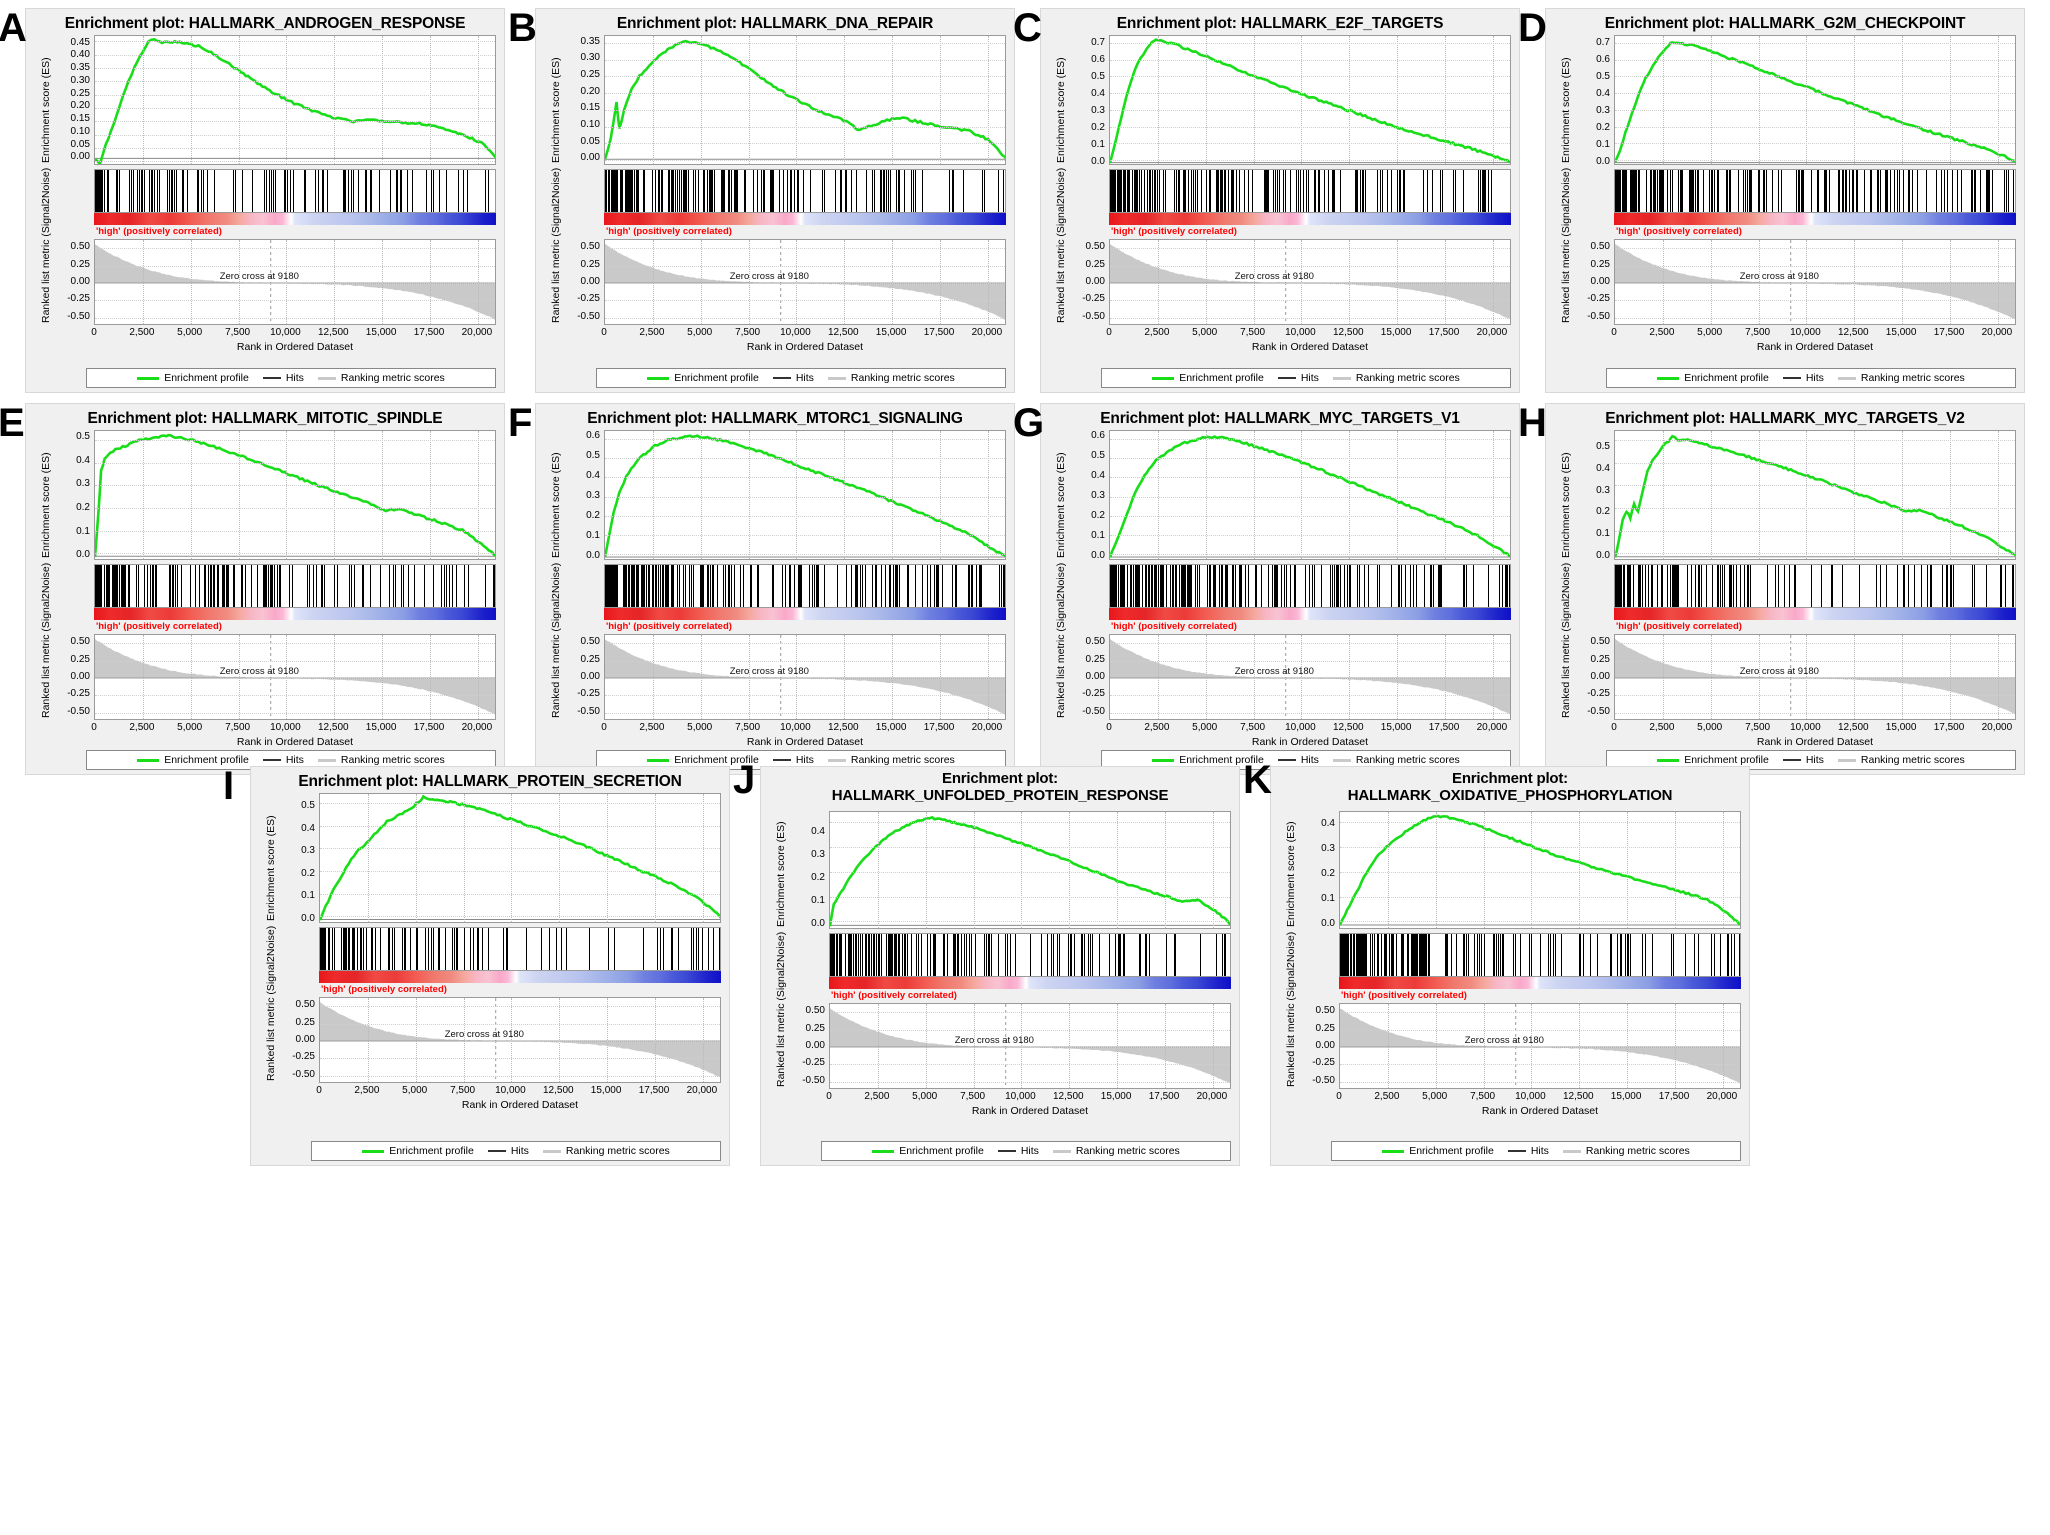 The image size is (2050, 1535). I want to click on ranked-metric-chart, so click(1310, 677).